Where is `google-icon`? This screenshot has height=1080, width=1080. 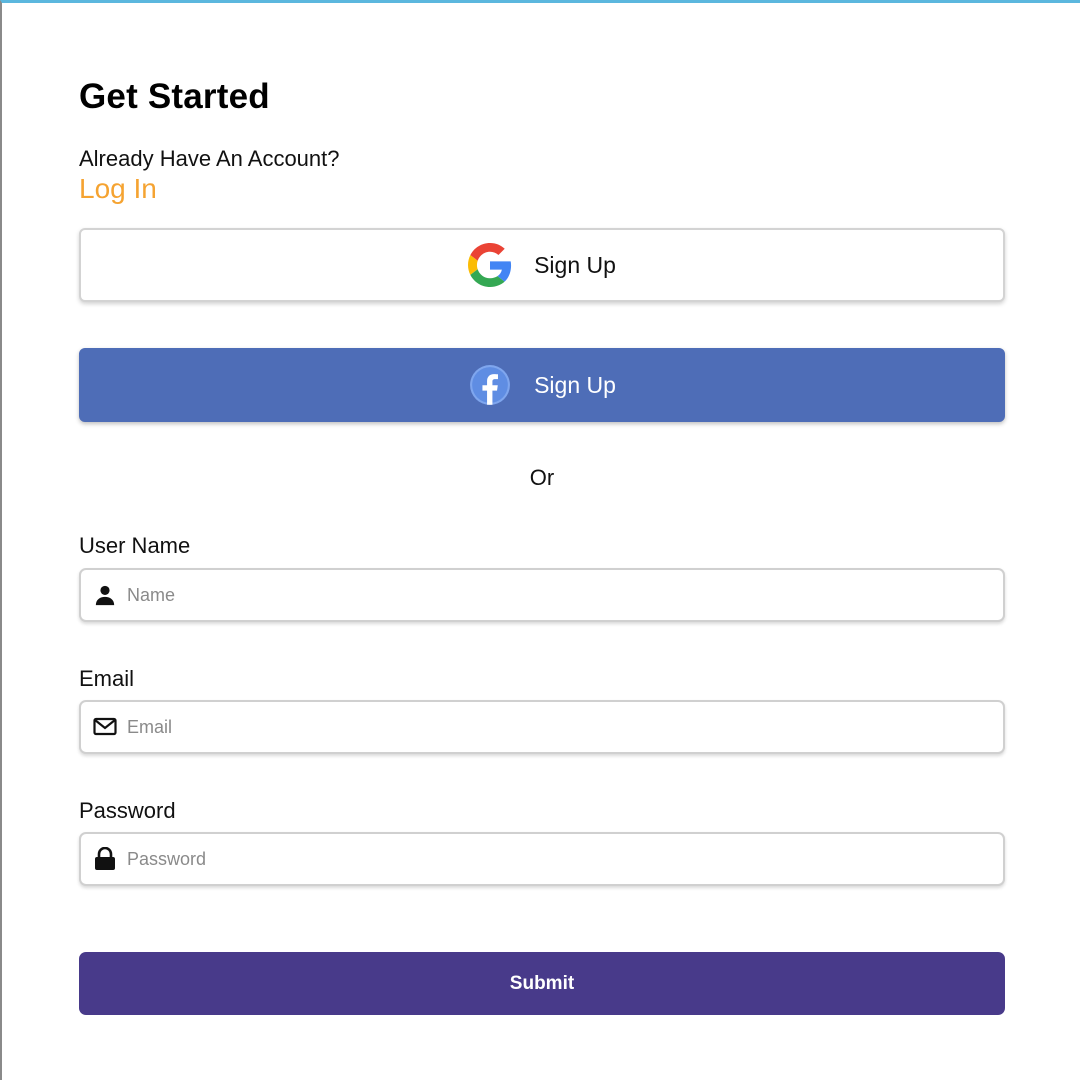
google-icon is located at coordinates (490, 265).